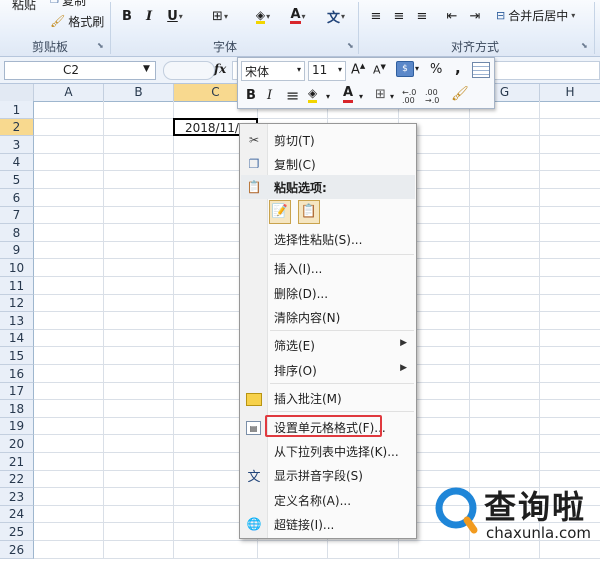 The image size is (600, 562). Describe the element at coordinates (17, 462) in the screenshot. I see `row-header-21: 21` at that location.